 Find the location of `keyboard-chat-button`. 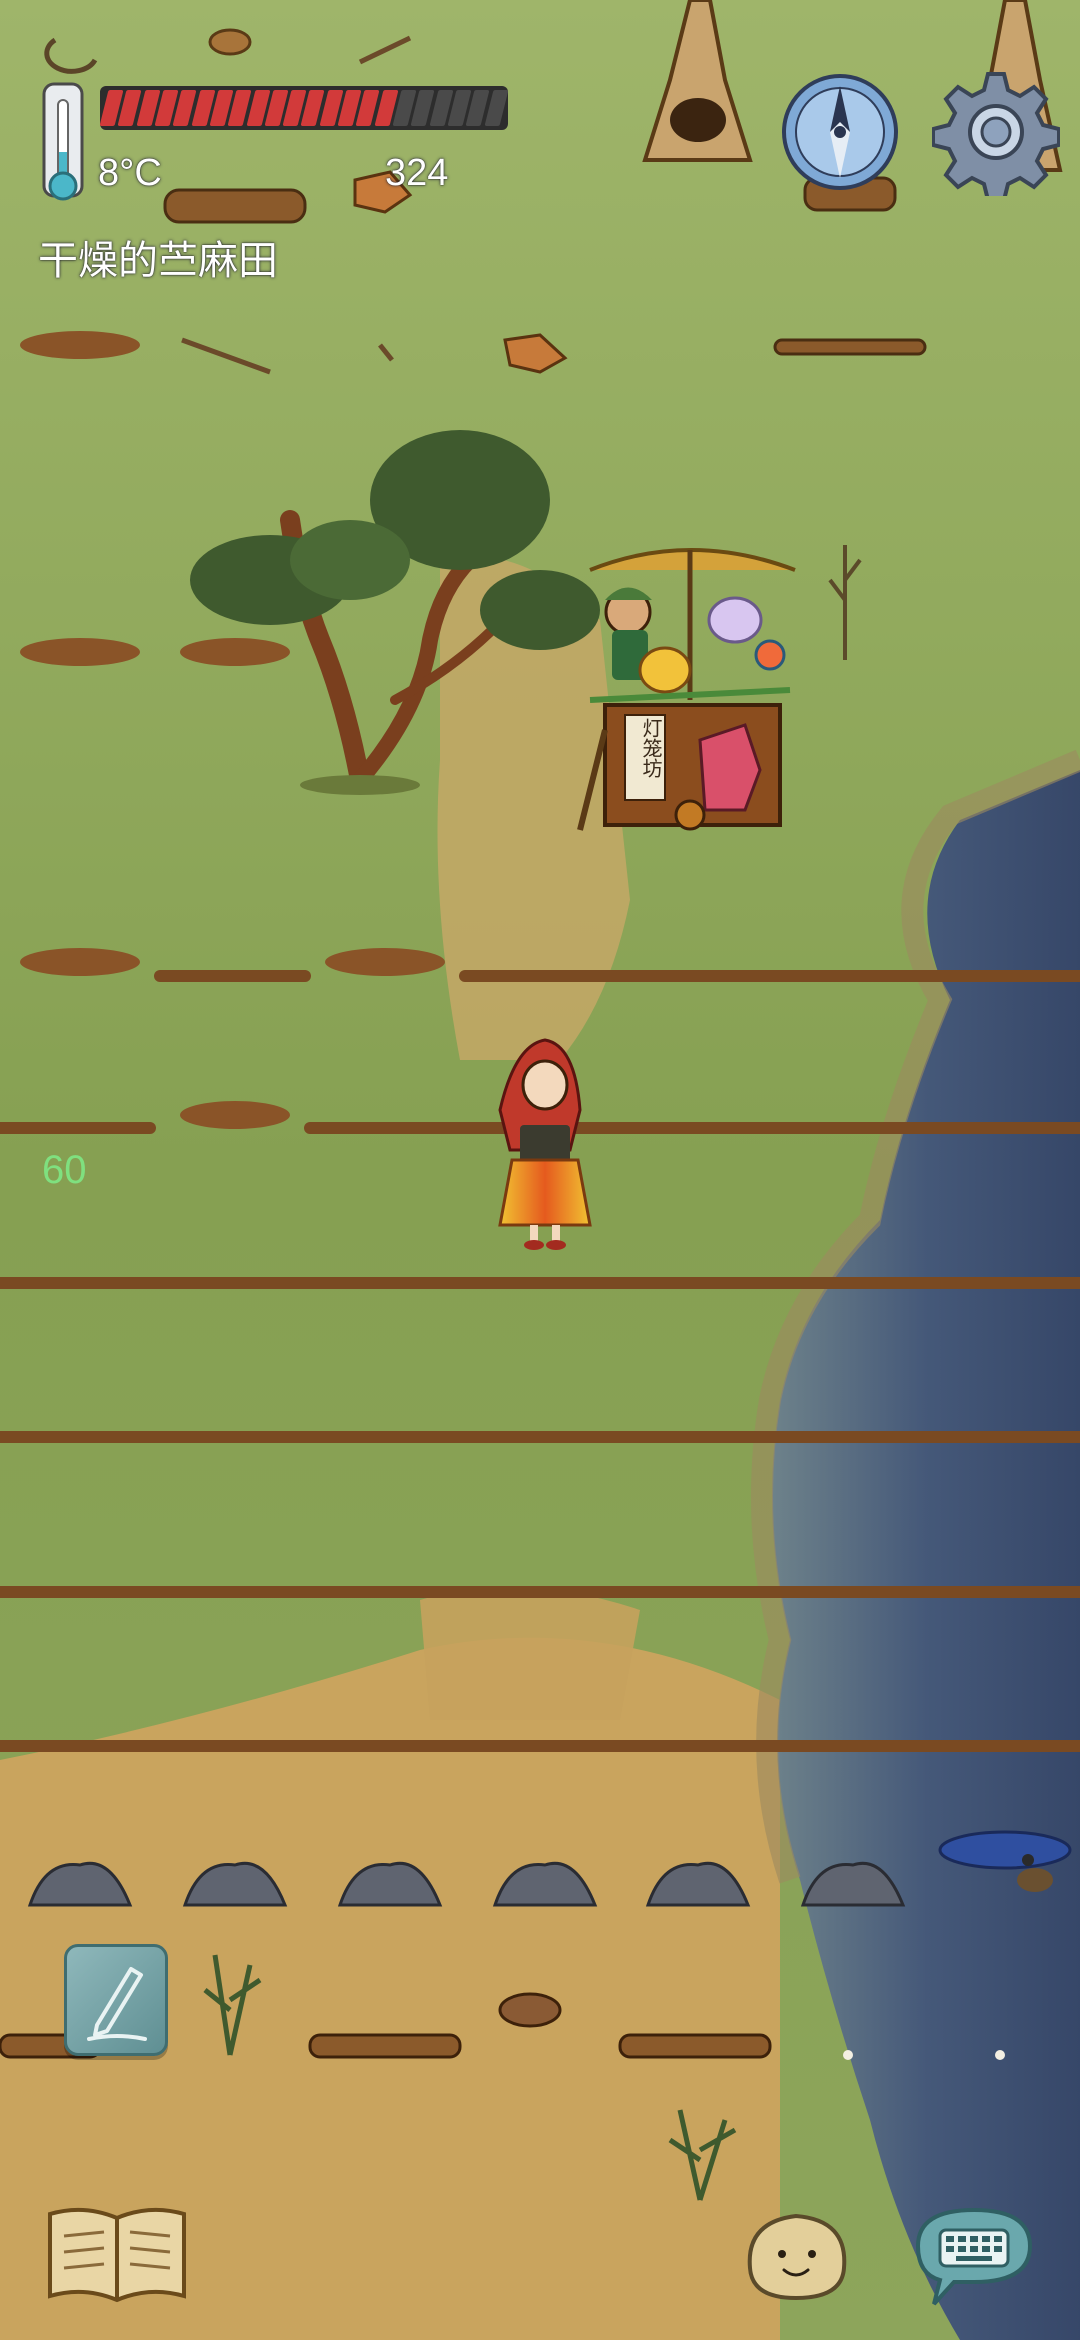

keyboard-chat-button is located at coordinates (974, 2257).